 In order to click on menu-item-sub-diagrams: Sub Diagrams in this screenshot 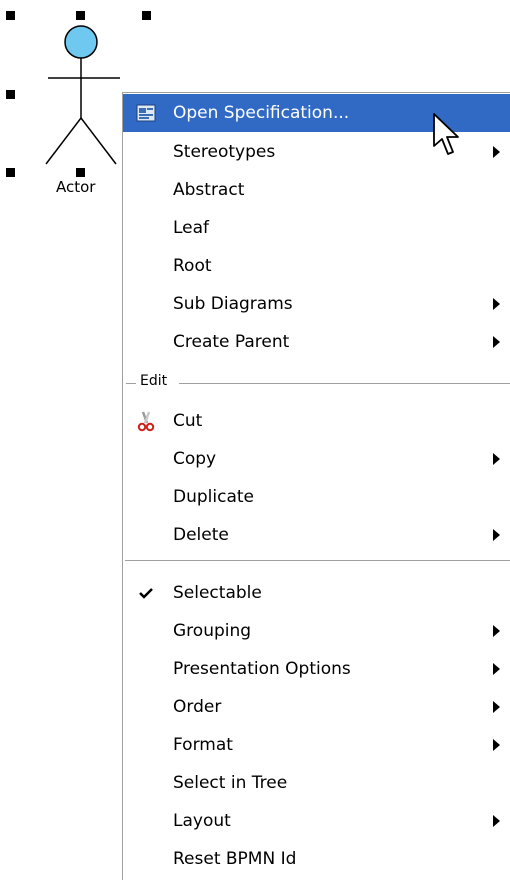, I will do `click(316, 304)`.